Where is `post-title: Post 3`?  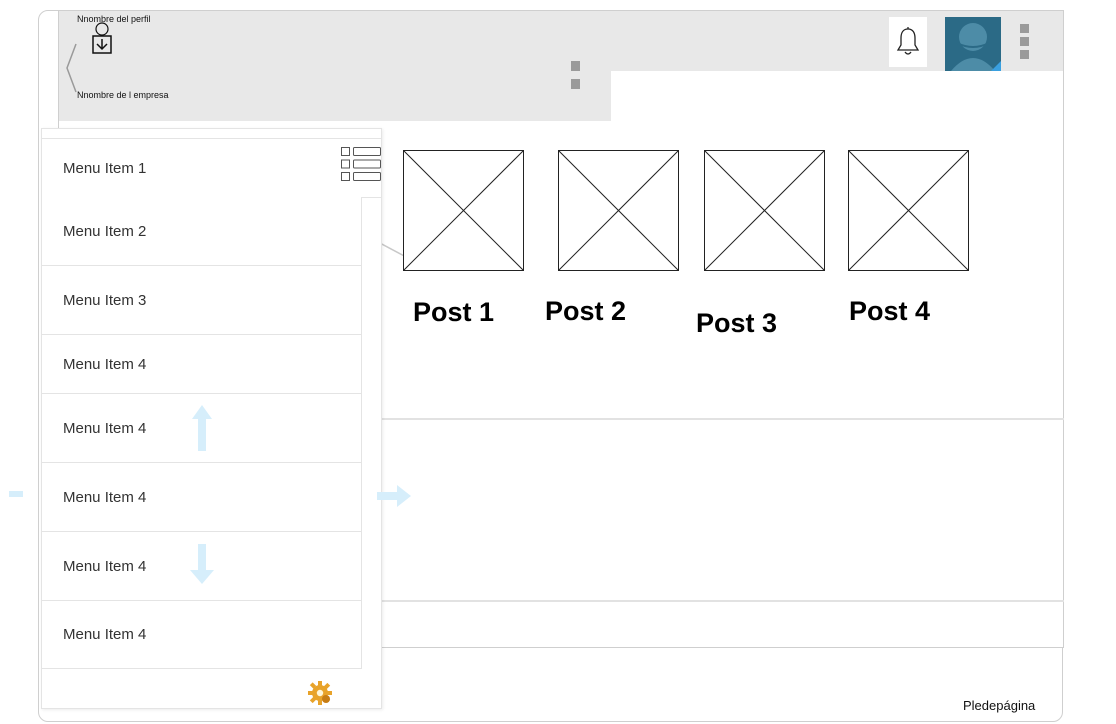 post-title: Post 3 is located at coordinates (736, 323).